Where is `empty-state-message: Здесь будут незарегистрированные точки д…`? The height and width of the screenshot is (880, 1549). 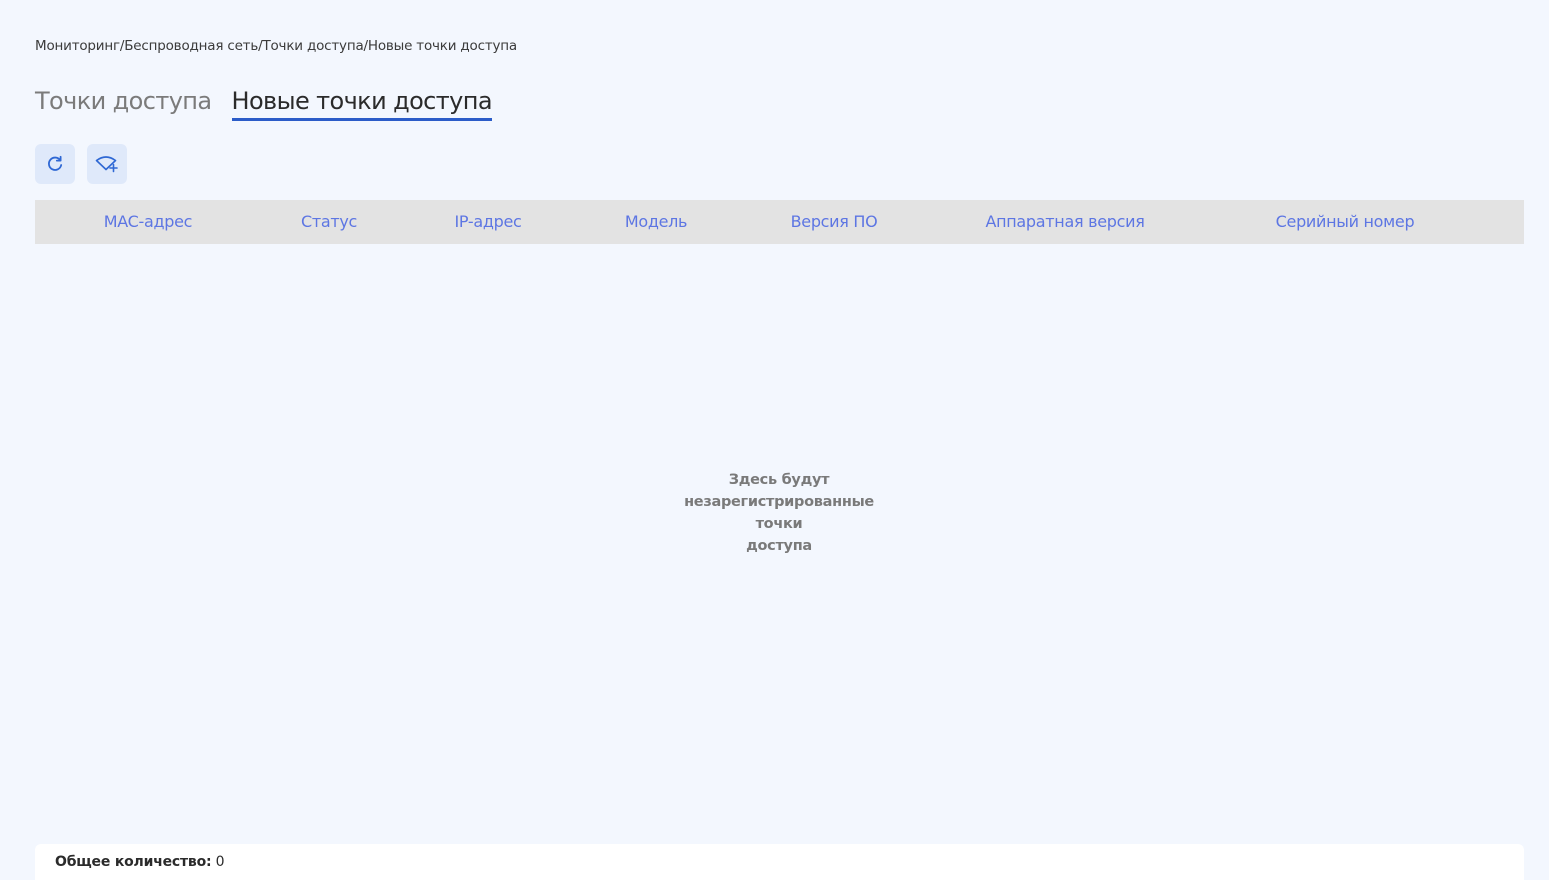 empty-state-message: Здесь будут незарегистрированные точки д… is located at coordinates (779, 513).